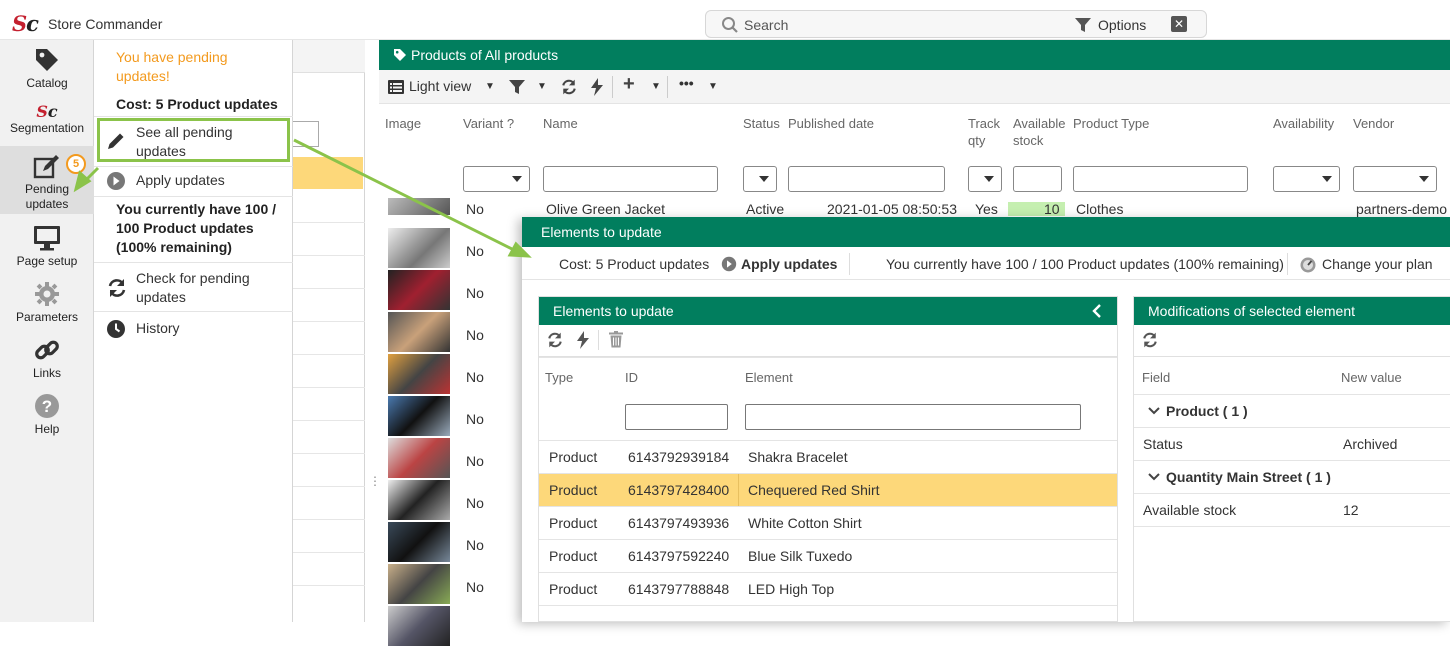 The image size is (1450, 646). What do you see at coordinates (828, 588) in the screenshot?
I see `element-row: Product 6143797788848 LED High Top` at bounding box center [828, 588].